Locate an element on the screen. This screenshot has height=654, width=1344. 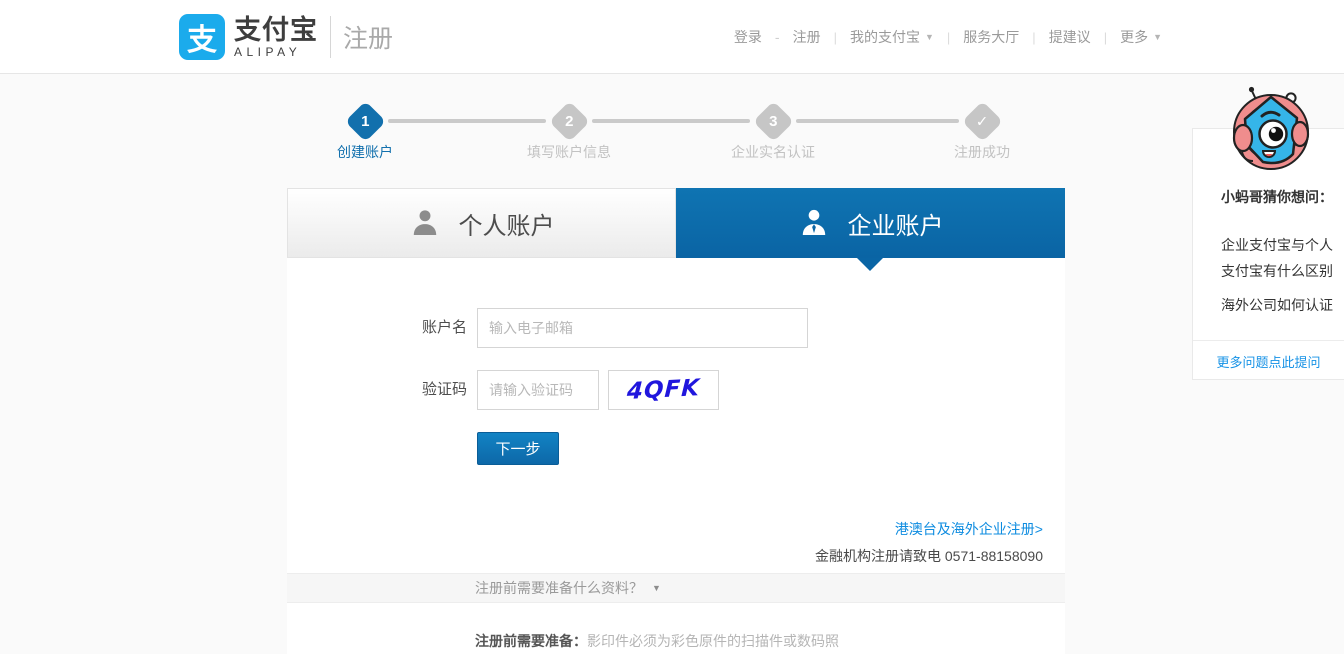
alipay-logo-text: 支付宝 ALIPAY is located at coordinates (276, 36).